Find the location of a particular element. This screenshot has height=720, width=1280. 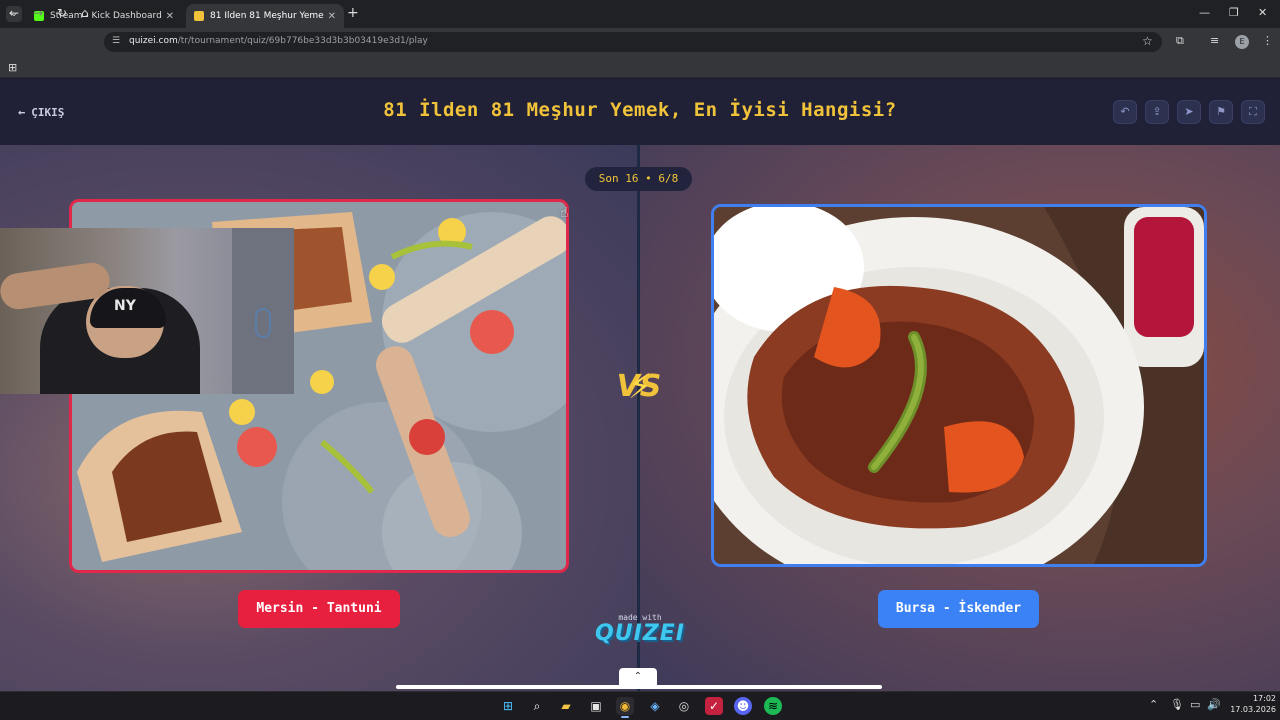

microphone-icon: 🎙 is located at coordinates (1177, 704).